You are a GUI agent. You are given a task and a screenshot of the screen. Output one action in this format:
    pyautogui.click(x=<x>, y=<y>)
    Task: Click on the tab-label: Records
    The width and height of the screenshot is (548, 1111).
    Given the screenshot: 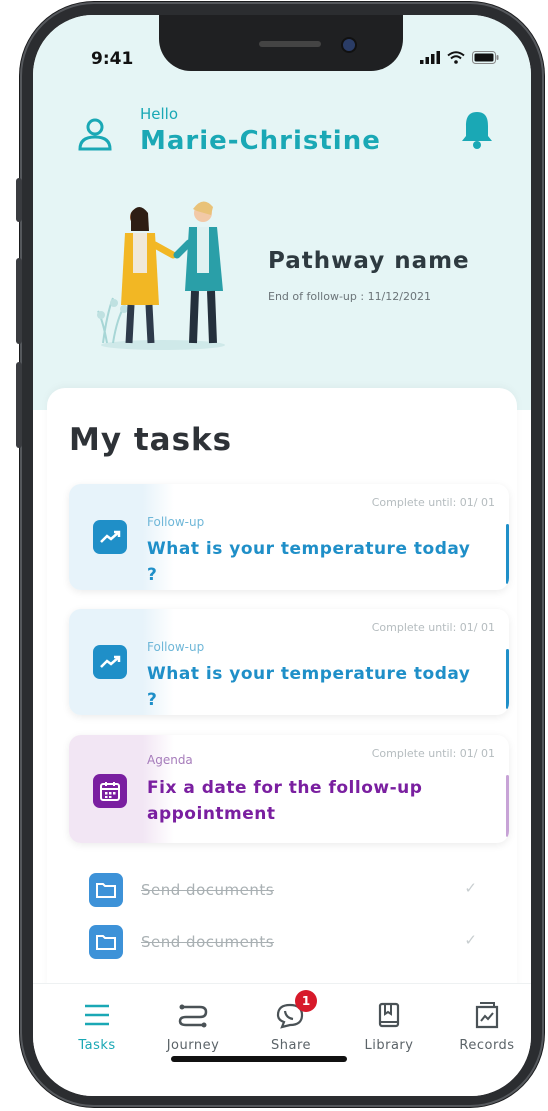 What is the action you would take?
    pyautogui.click(x=487, y=1045)
    